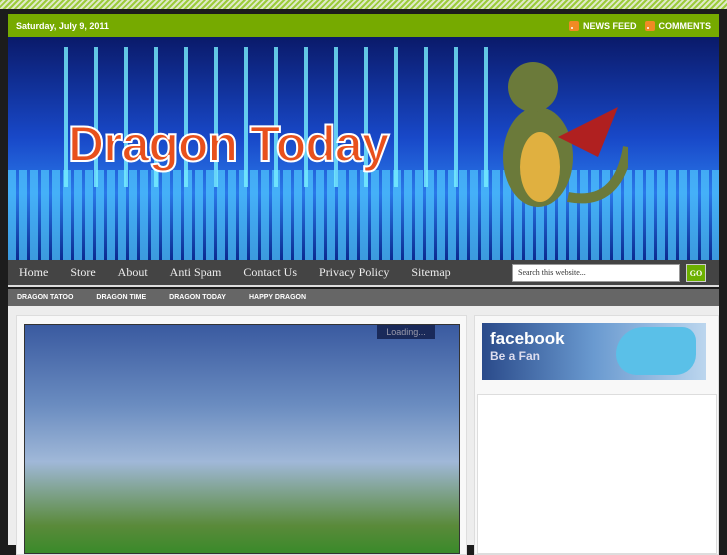 The width and height of the screenshot is (727, 555). I want to click on date: Saturday, July 9, 2011, so click(62, 25).